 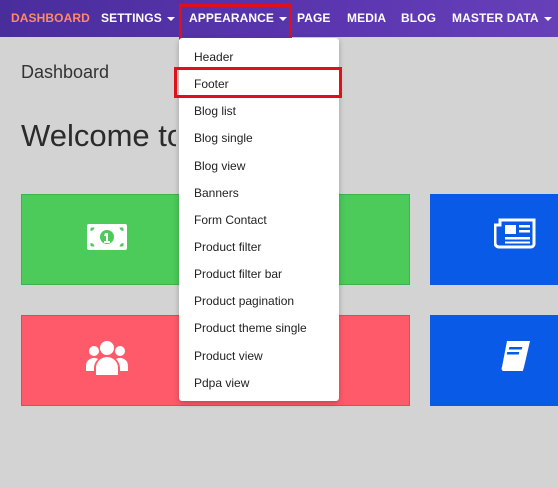 I want to click on menu-item-product-filter-bar: Product filter bar, so click(x=238, y=274).